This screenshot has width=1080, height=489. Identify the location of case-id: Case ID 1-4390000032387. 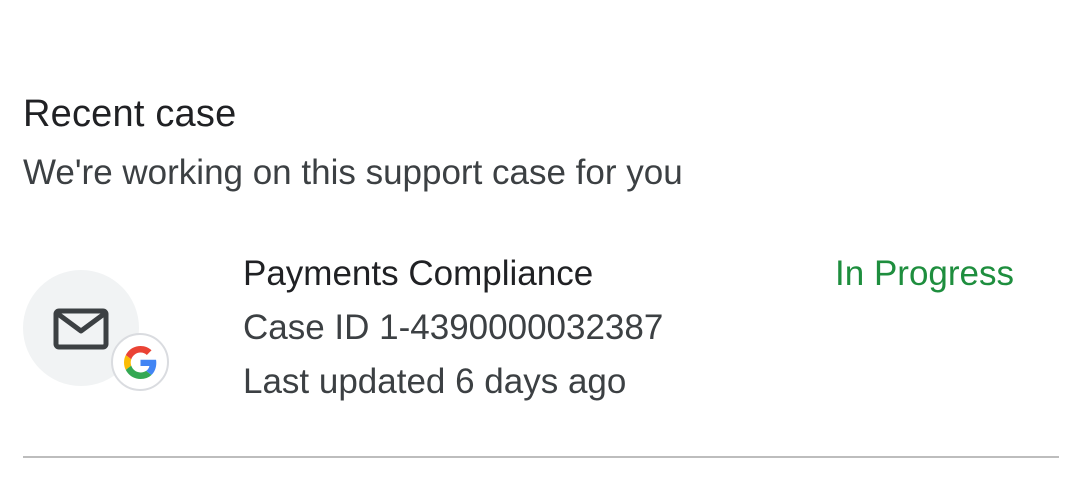
(453, 327).